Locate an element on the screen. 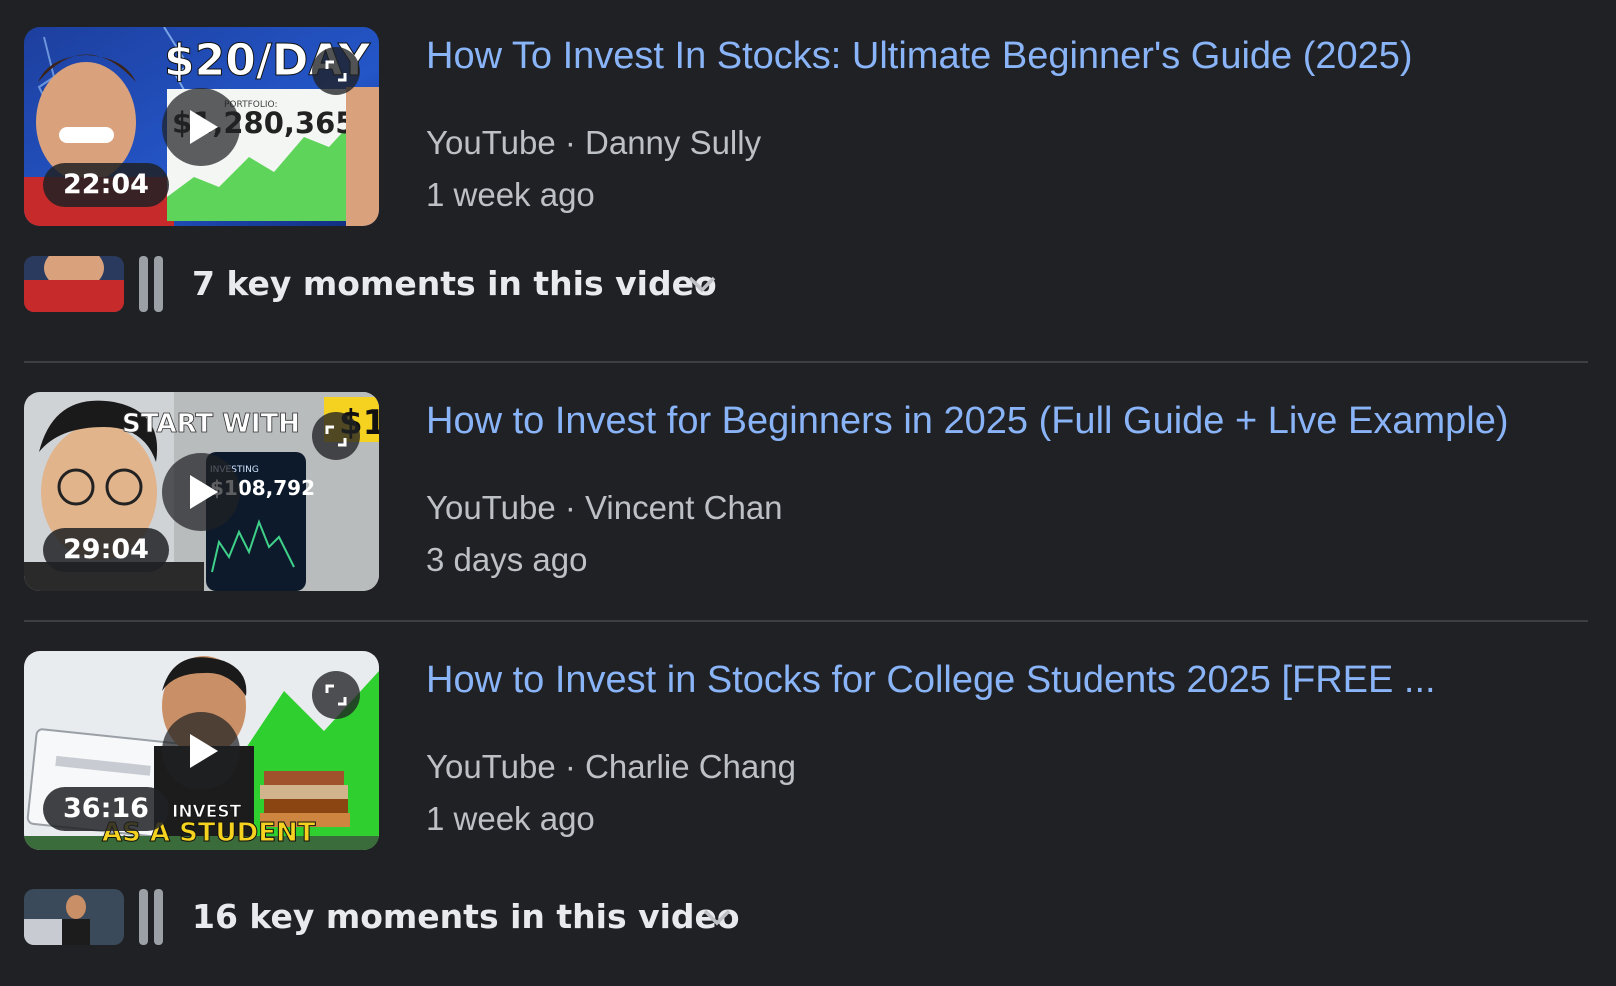 The height and width of the screenshot is (986, 1616). video-thumbnail: INVEST AS A STUDENT 36:16 is located at coordinates (201, 750).